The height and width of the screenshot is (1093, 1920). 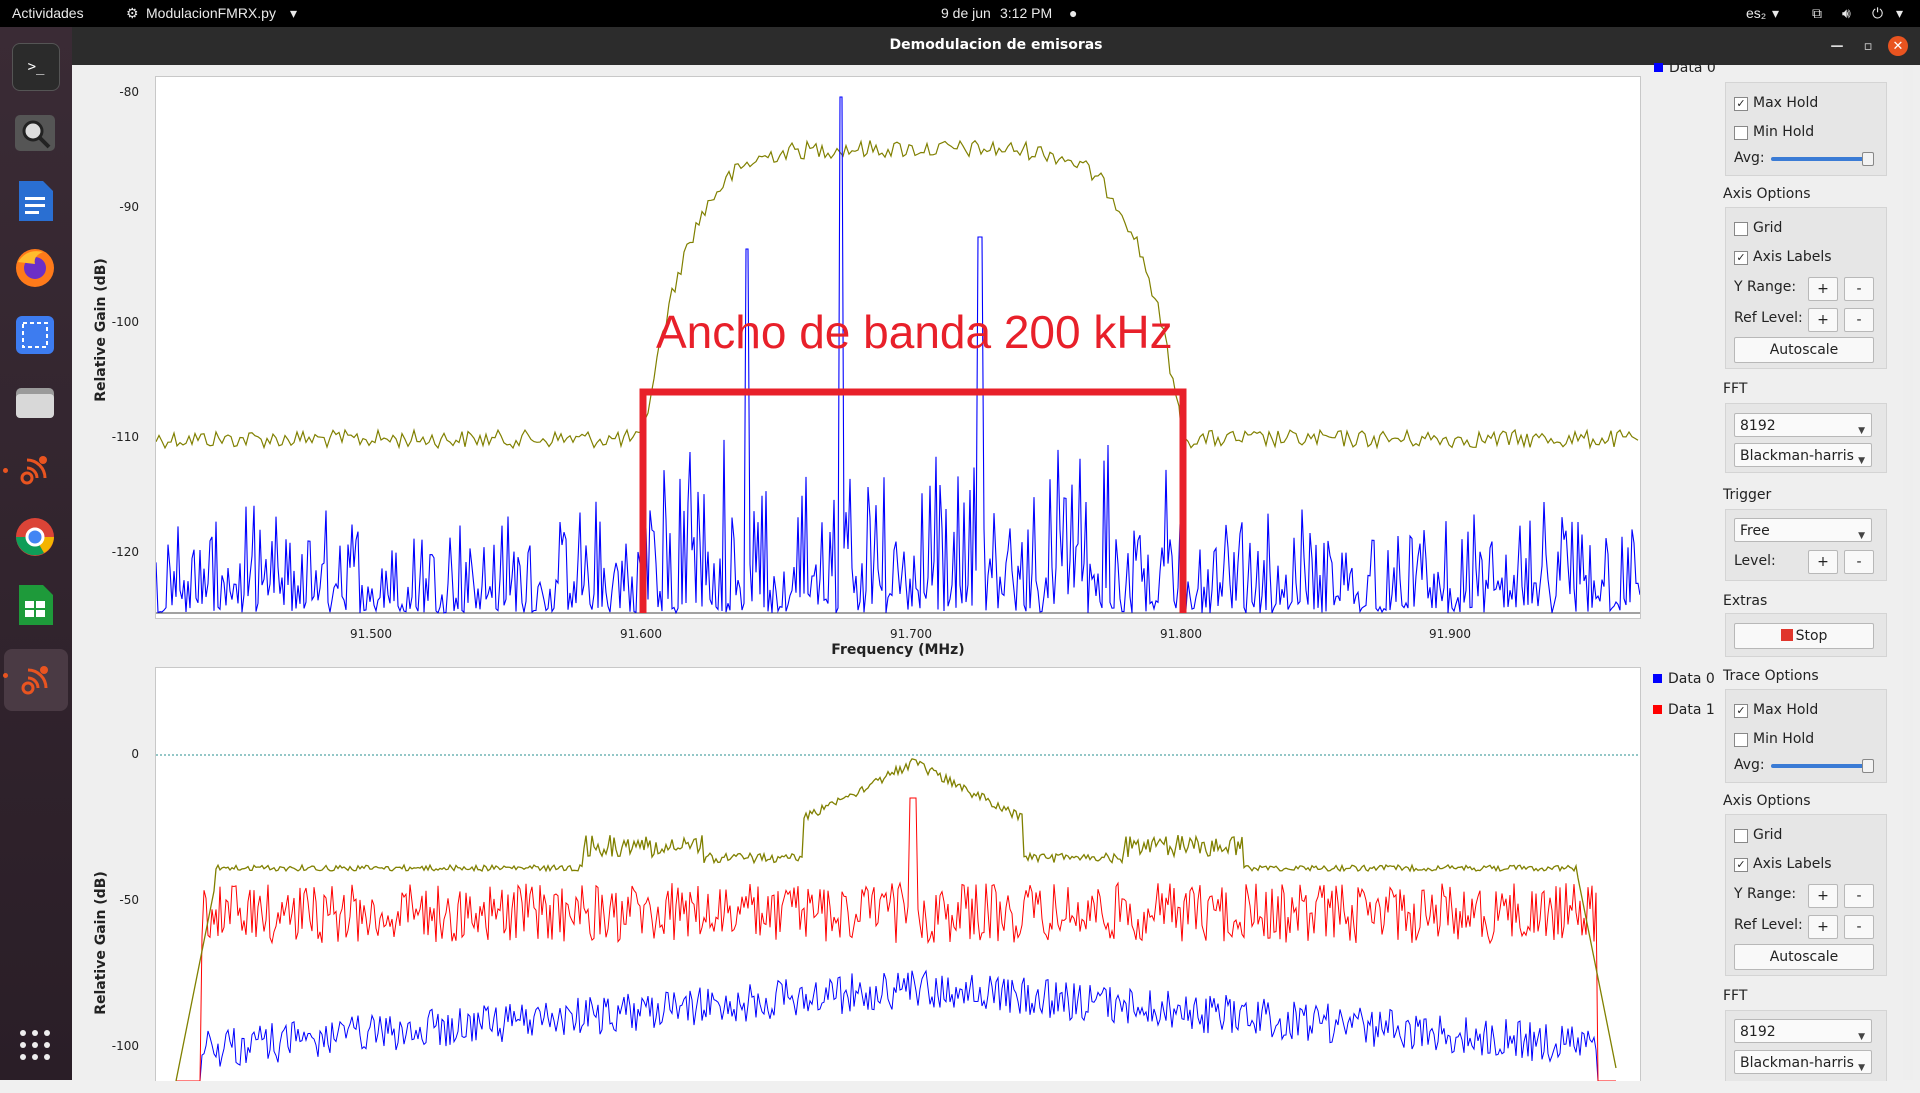 I want to click on gnuradio-active-icon, so click(x=36, y=680).